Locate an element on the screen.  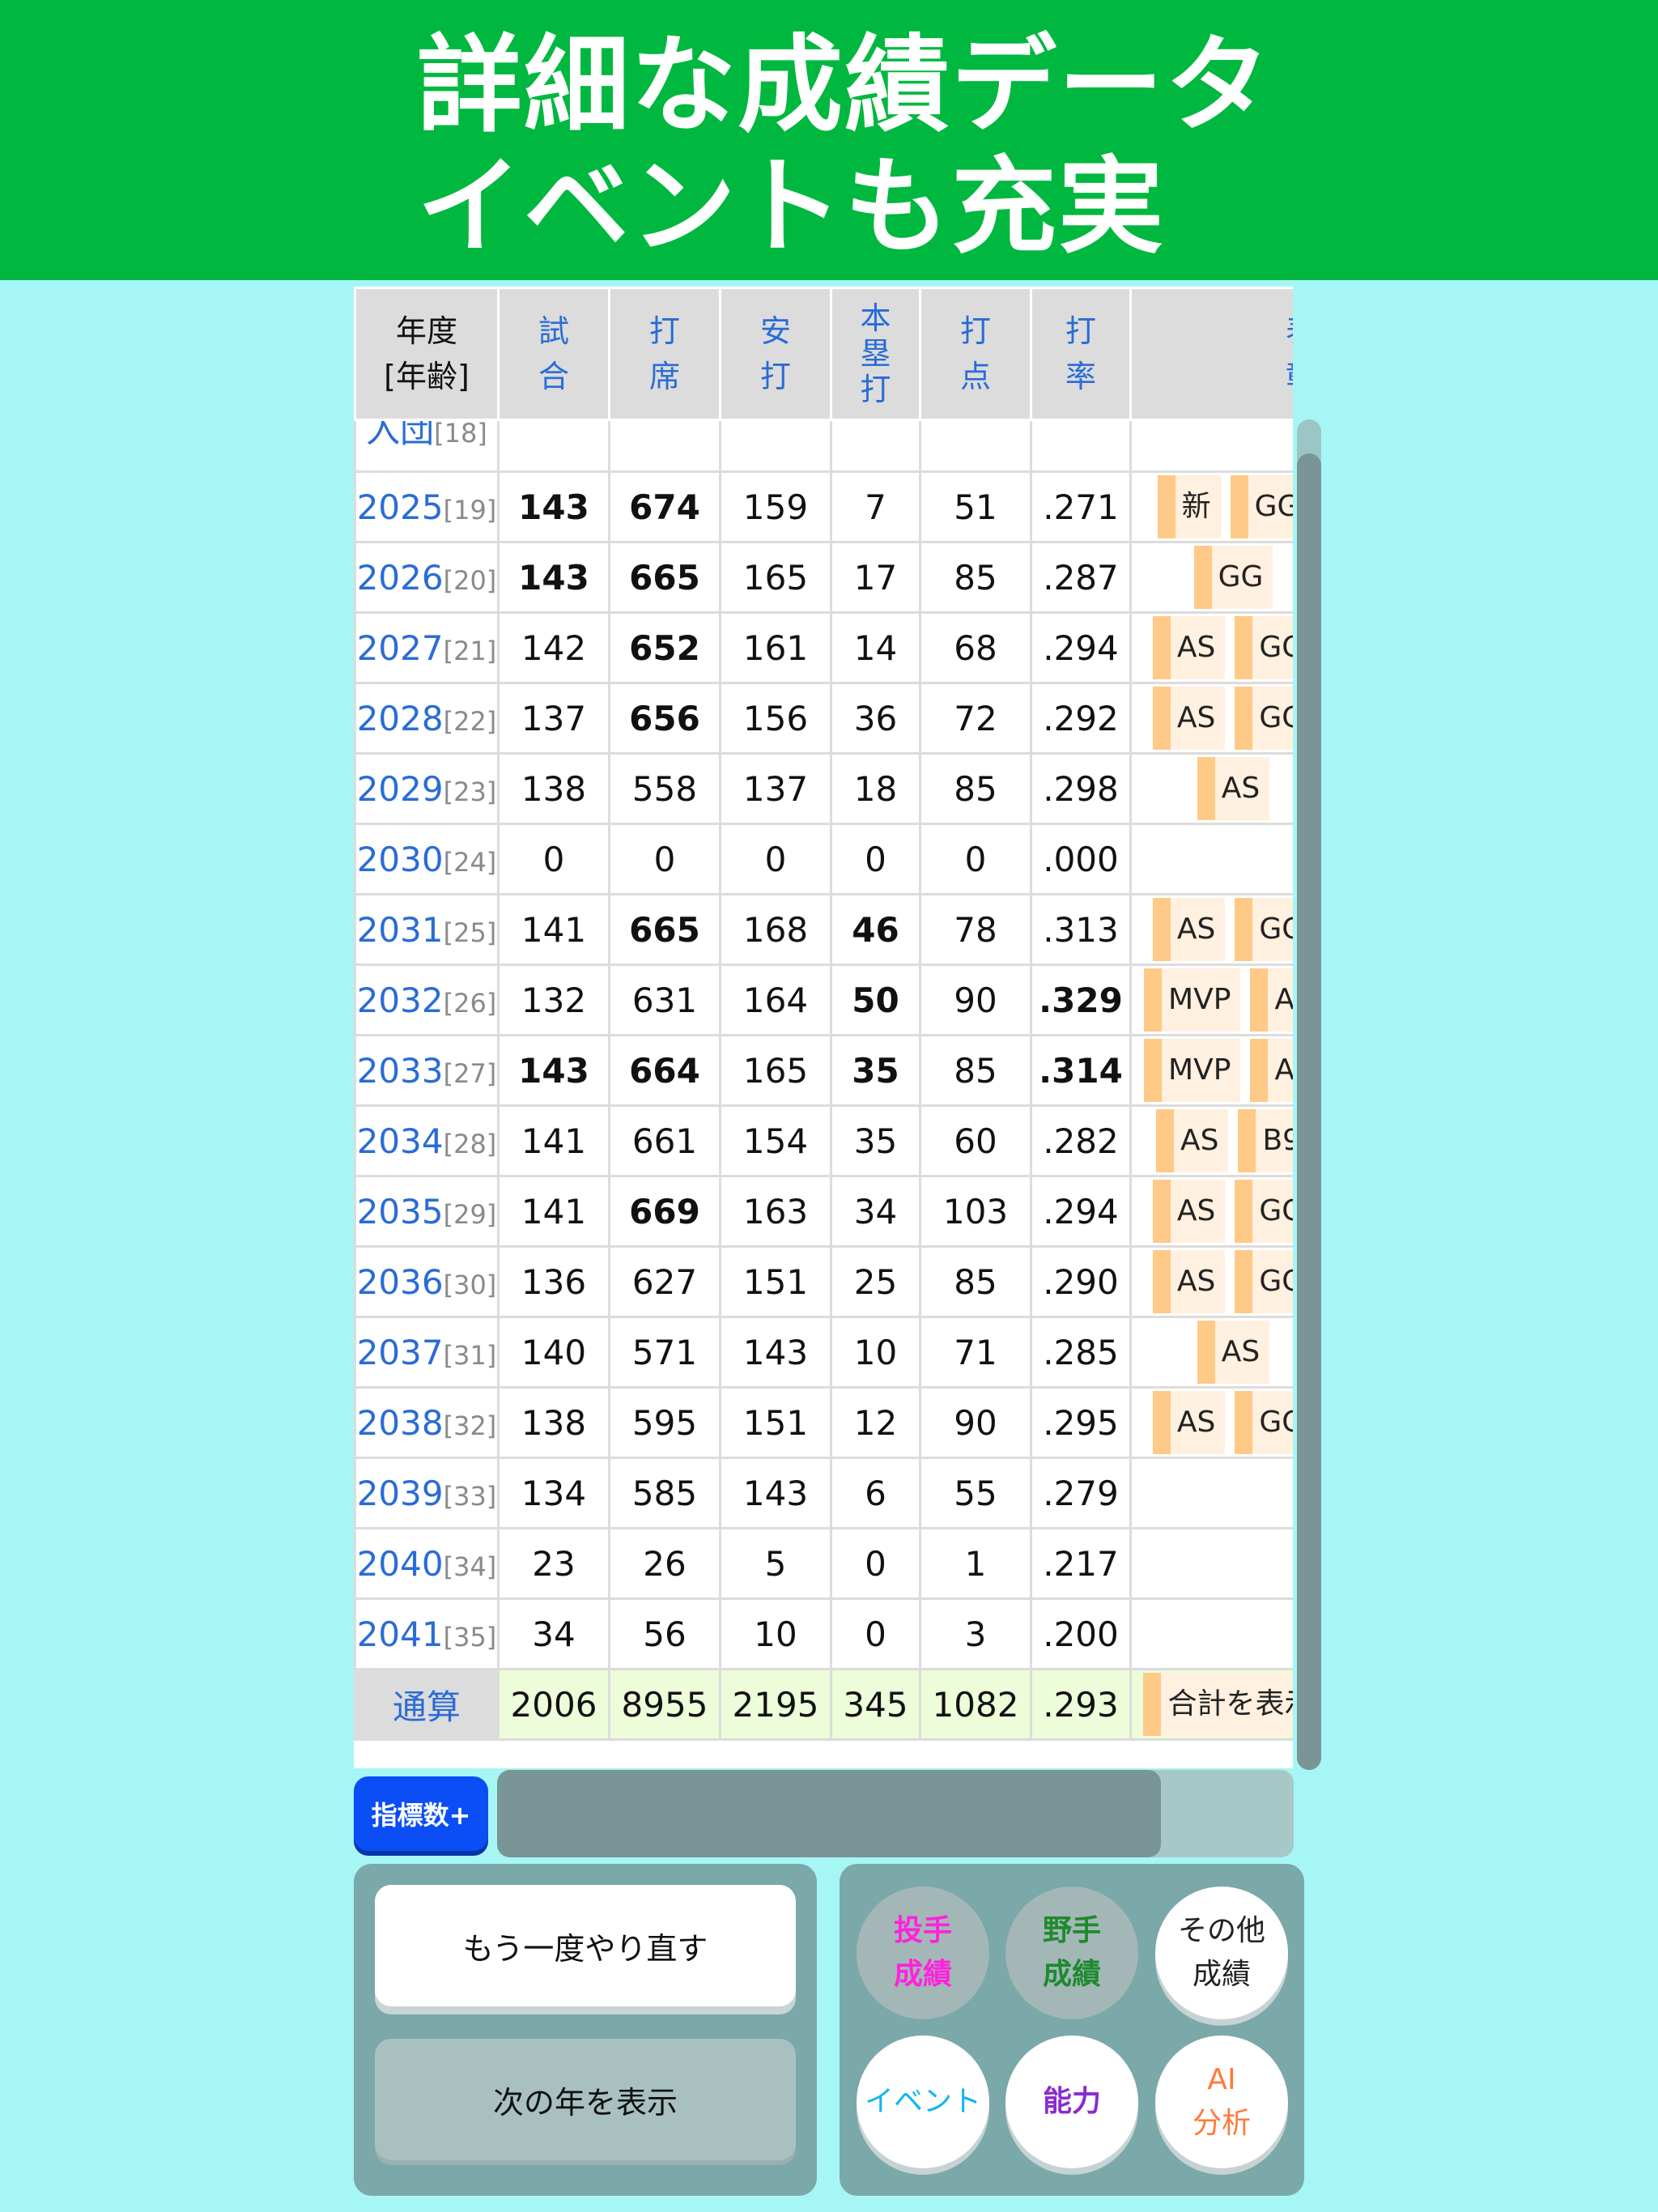
year-link: 2030 is located at coordinates (401, 860).